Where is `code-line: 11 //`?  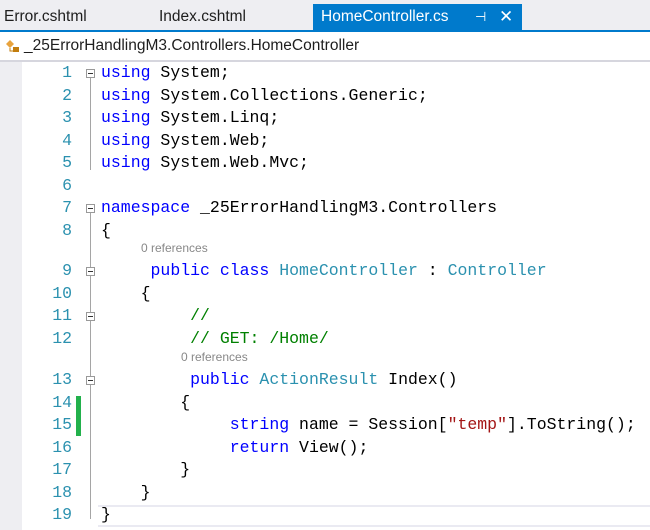
code-line: 11 // is located at coordinates (325, 316).